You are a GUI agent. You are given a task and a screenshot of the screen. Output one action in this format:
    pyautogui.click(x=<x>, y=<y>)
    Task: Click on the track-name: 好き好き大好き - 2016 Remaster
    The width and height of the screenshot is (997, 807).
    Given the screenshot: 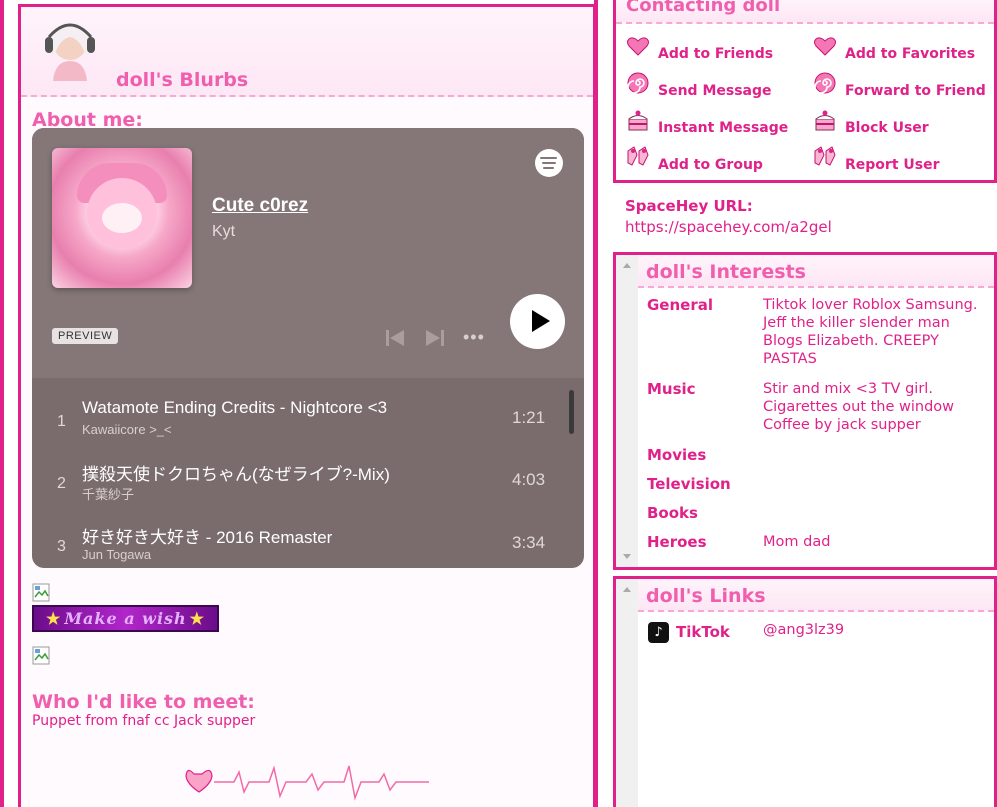 What is the action you would take?
    pyautogui.click(x=207, y=537)
    